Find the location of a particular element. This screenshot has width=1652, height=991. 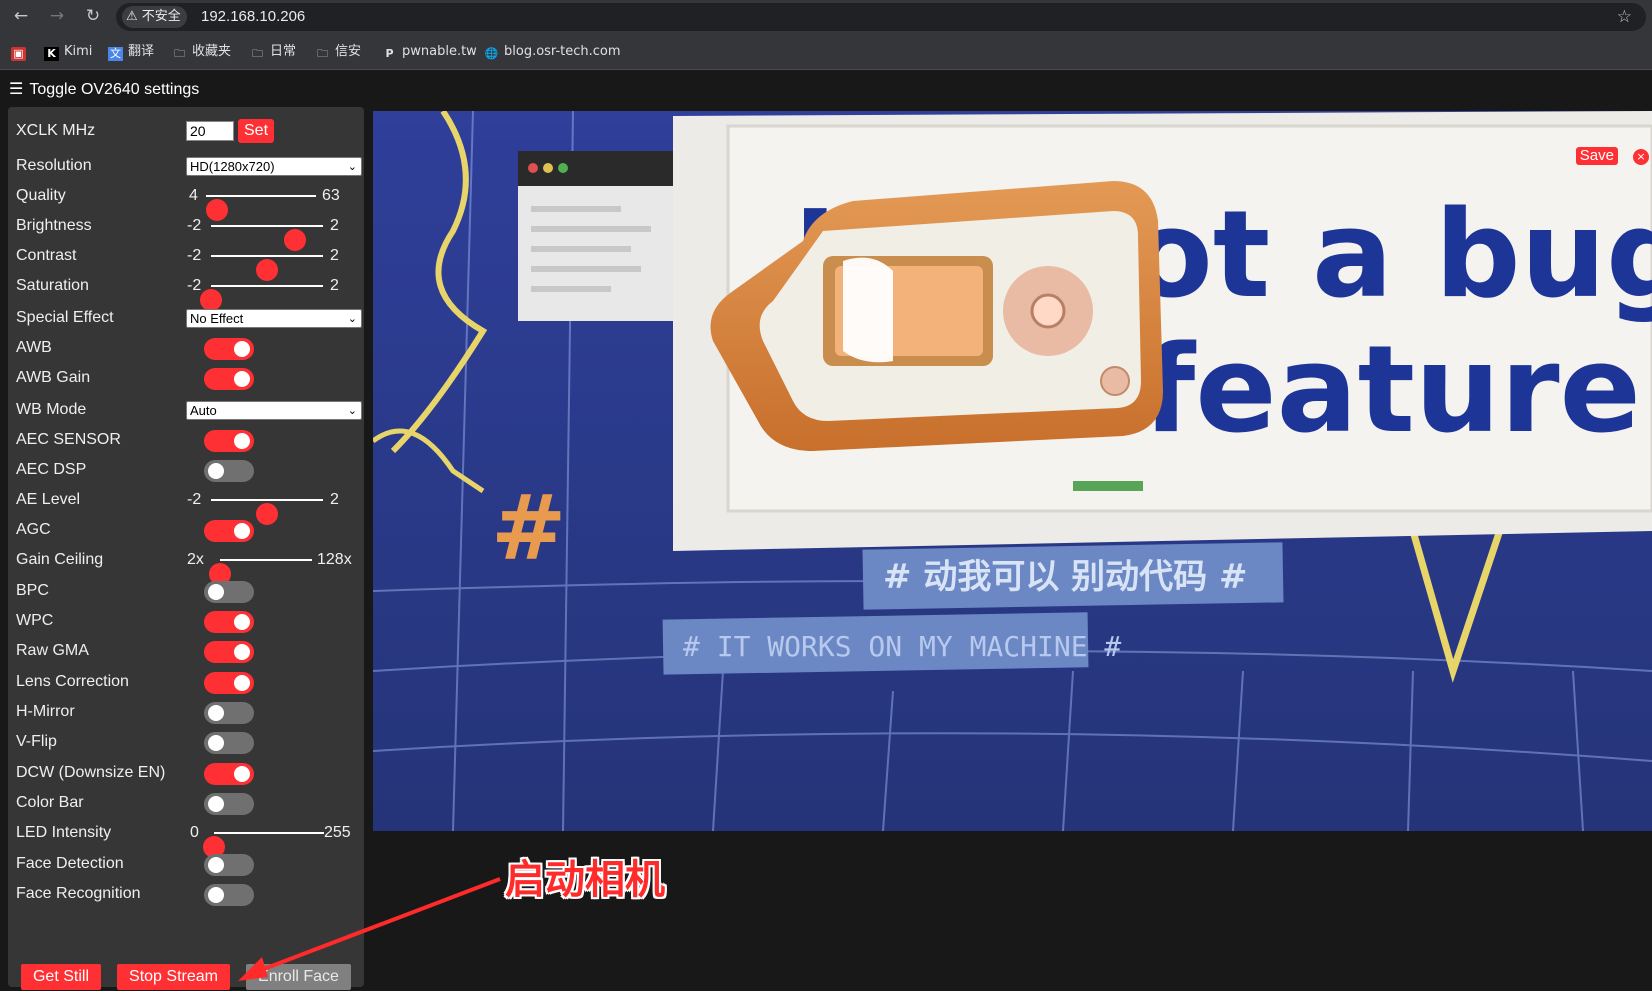

forward-icon: → is located at coordinates (57, 16).